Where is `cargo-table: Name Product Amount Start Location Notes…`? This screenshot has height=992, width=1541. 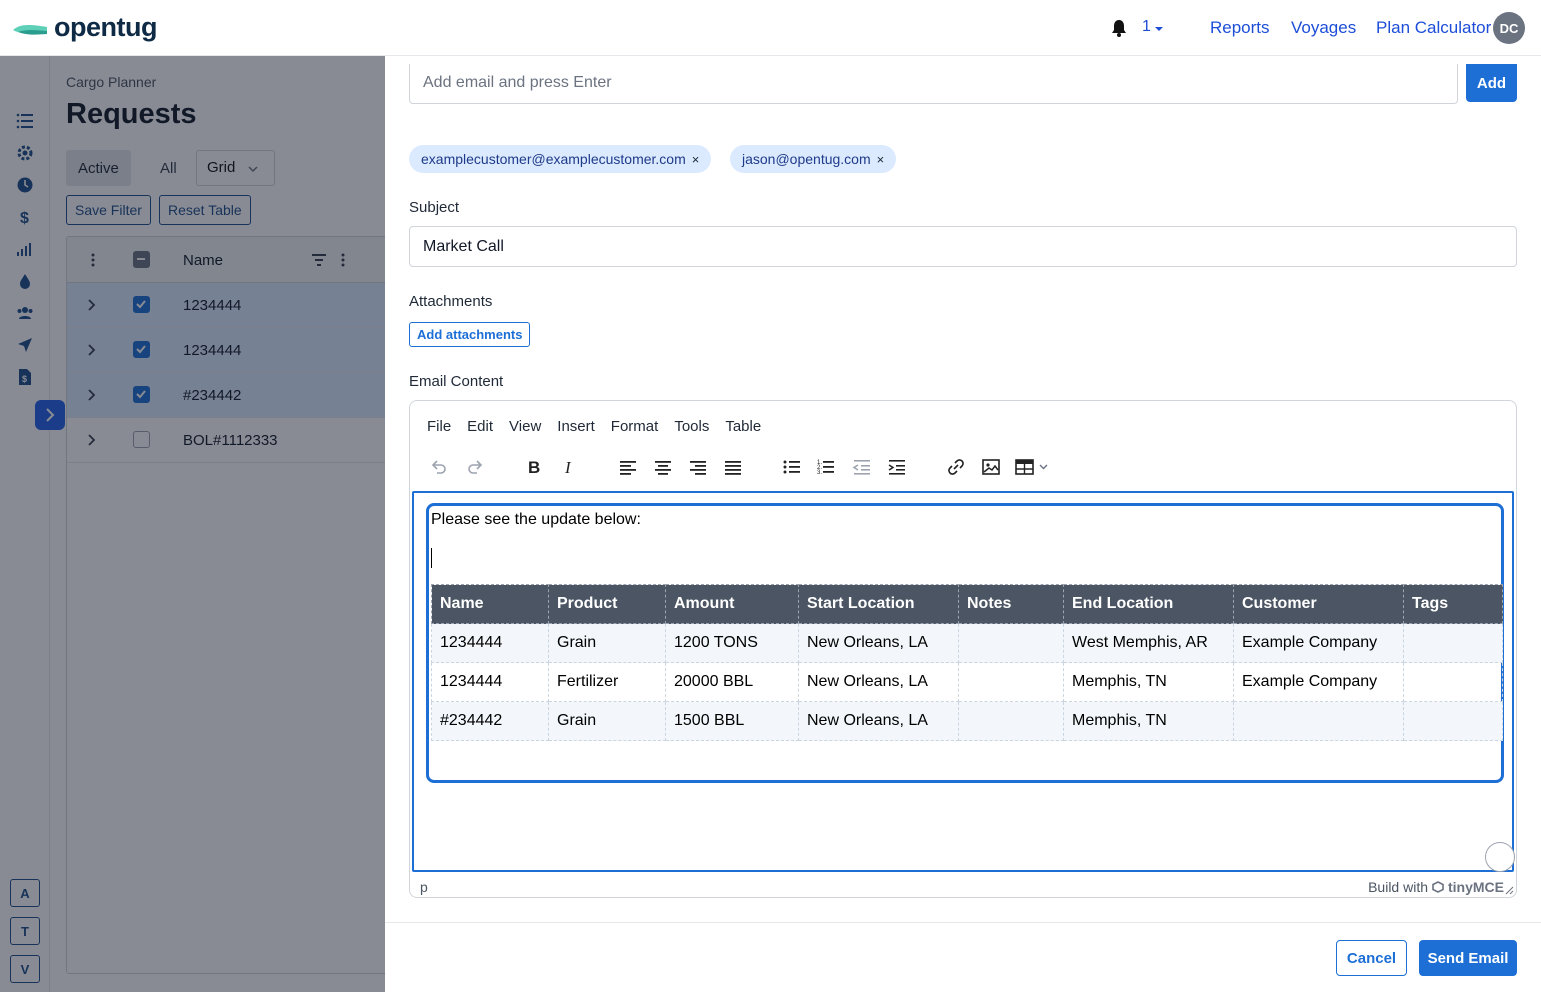 cargo-table: Name Product Amount Start Location Notes… is located at coordinates (967, 662).